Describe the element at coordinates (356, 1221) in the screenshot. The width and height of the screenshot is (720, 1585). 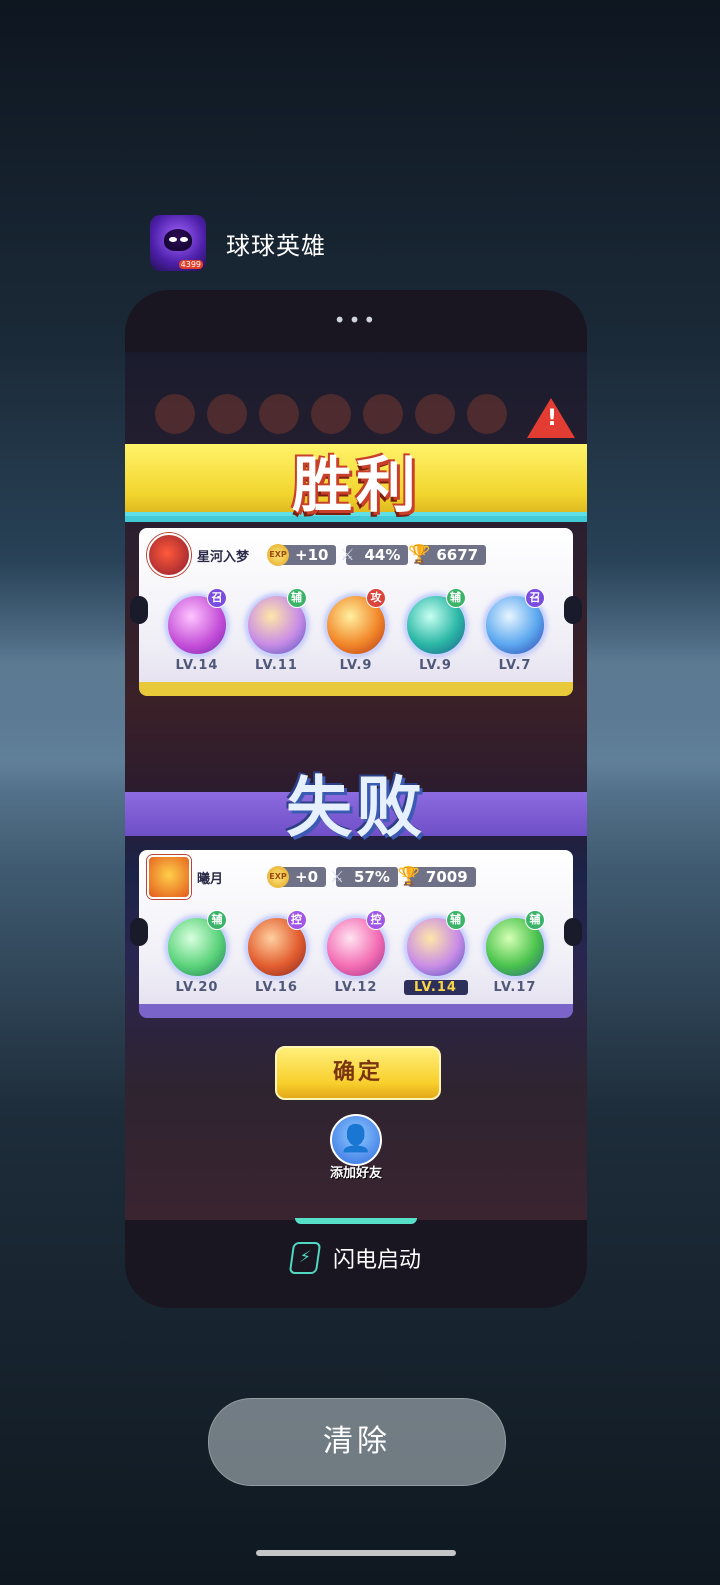
I see `active-indicator` at that location.